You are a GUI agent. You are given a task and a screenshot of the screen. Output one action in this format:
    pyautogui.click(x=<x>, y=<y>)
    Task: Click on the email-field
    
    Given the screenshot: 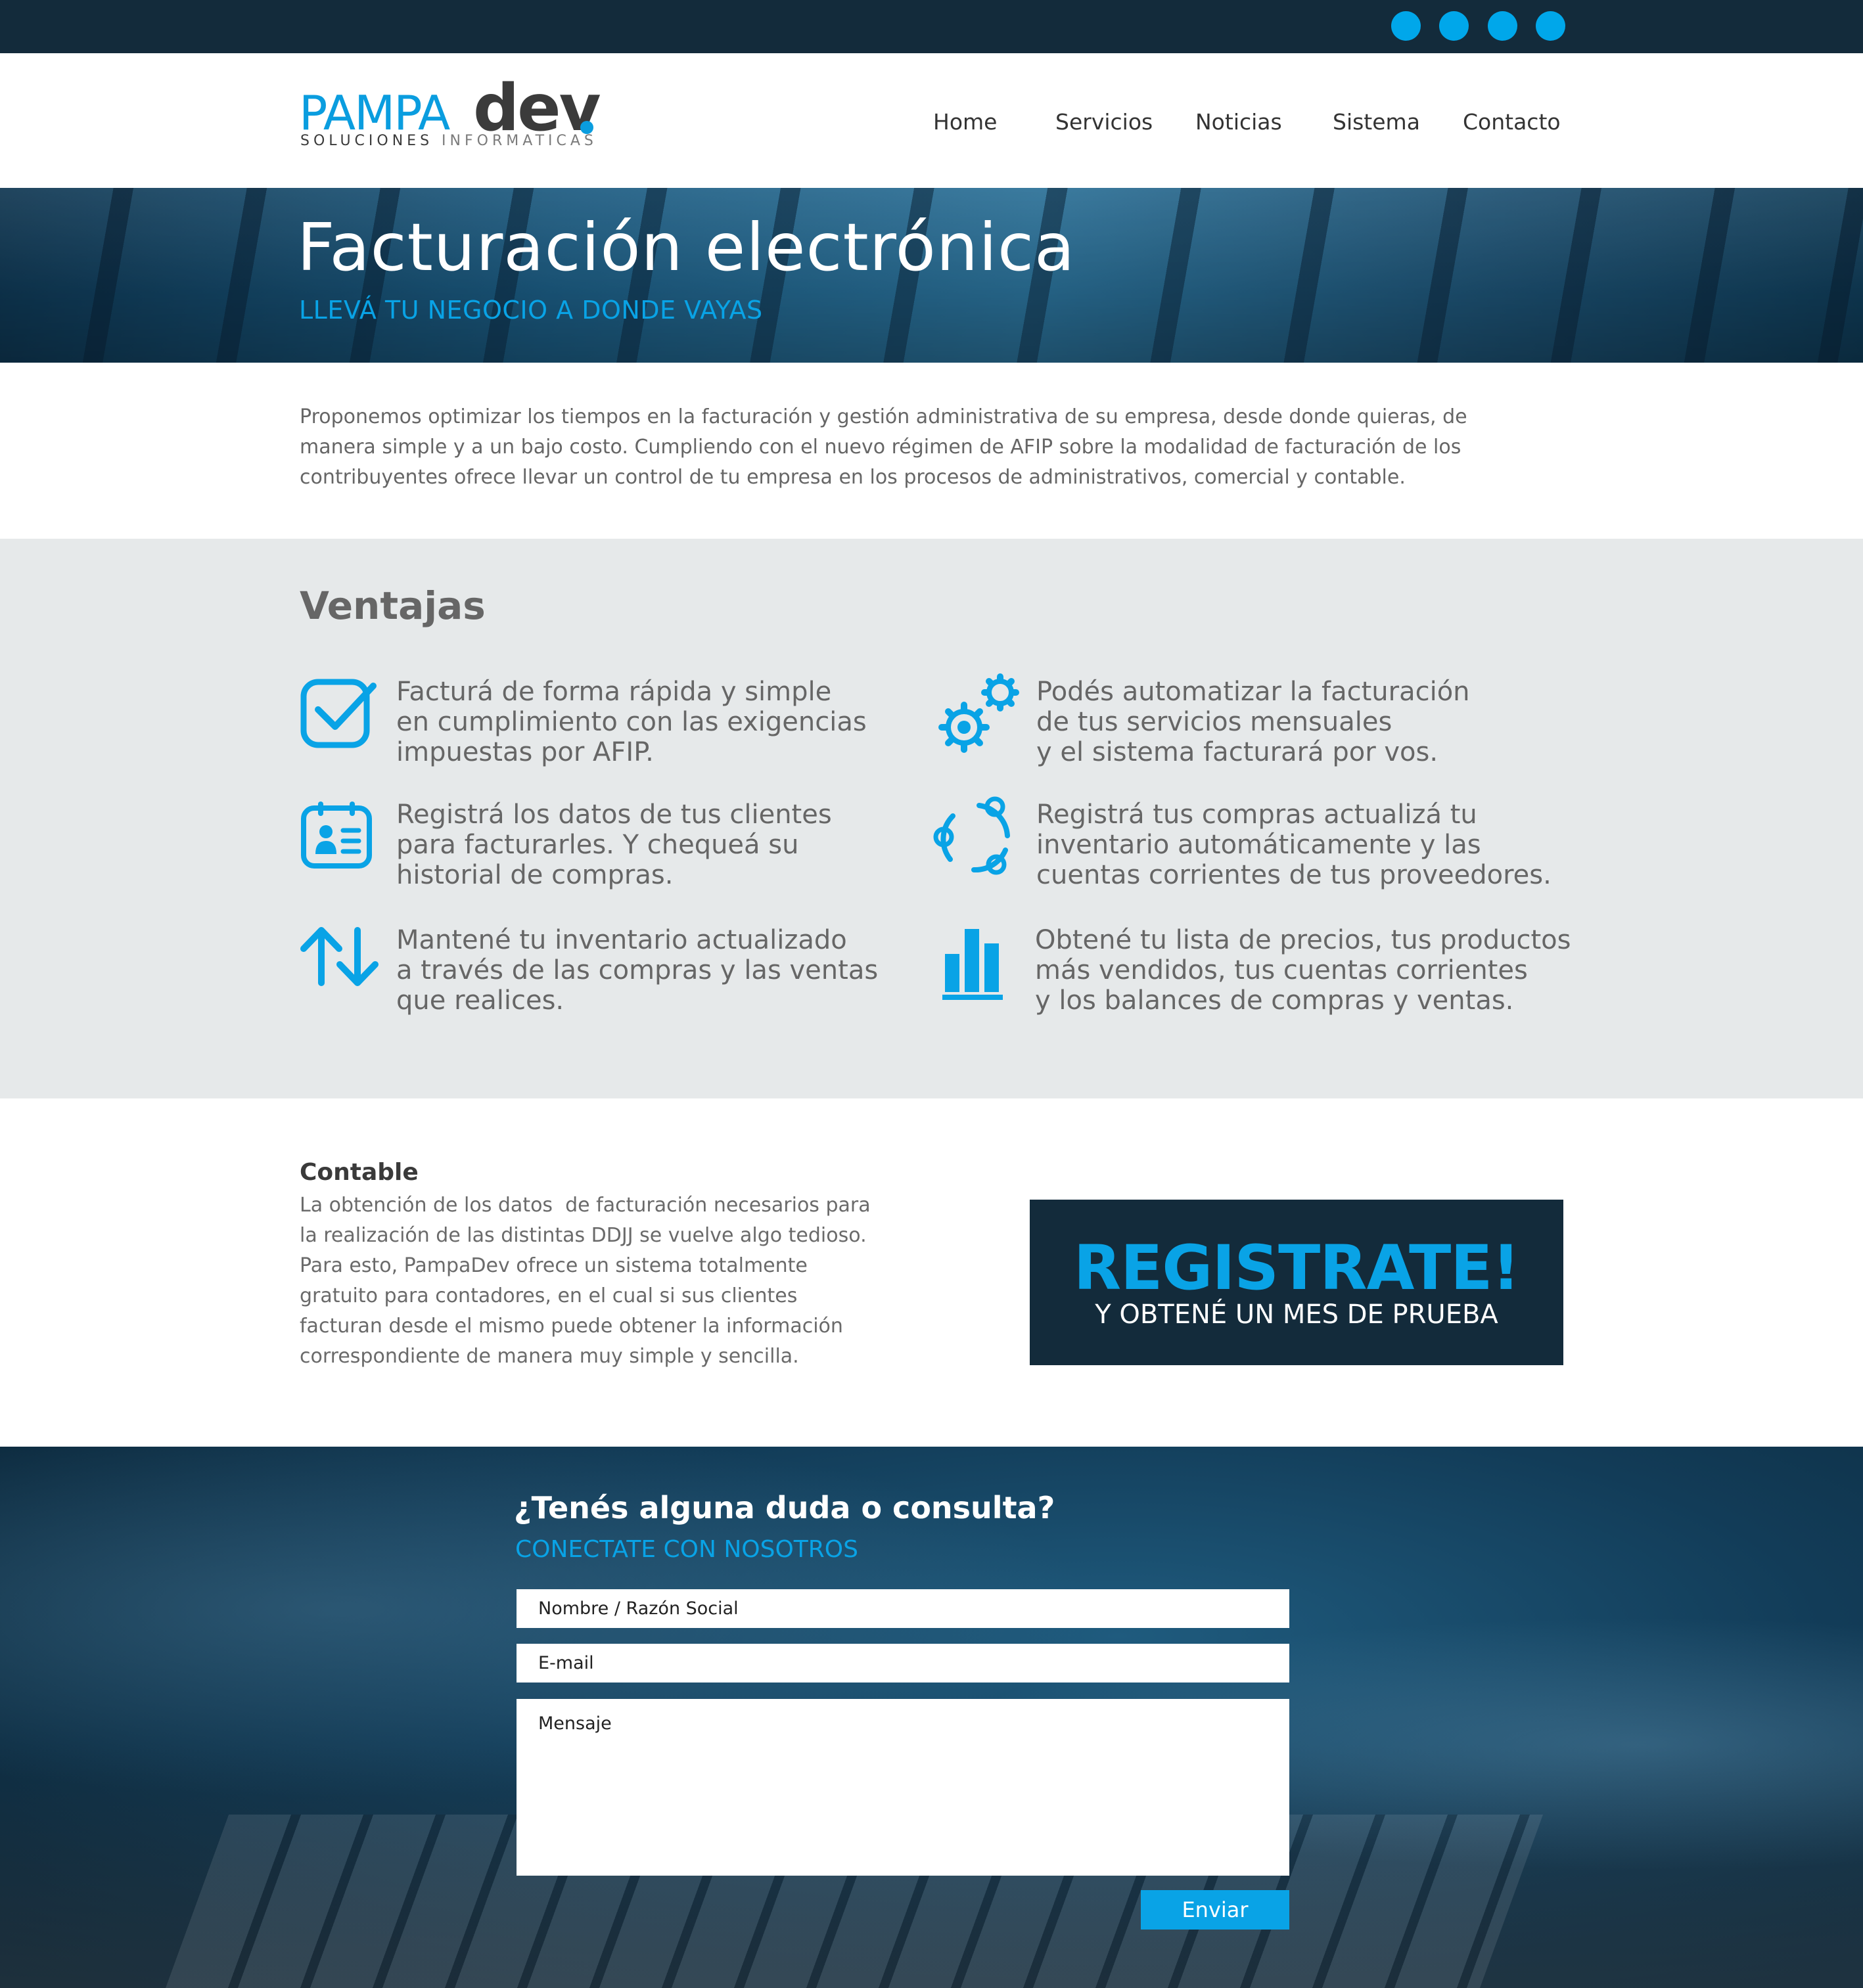 What is the action you would take?
    pyautogui.click(x=903, y=1663)
    